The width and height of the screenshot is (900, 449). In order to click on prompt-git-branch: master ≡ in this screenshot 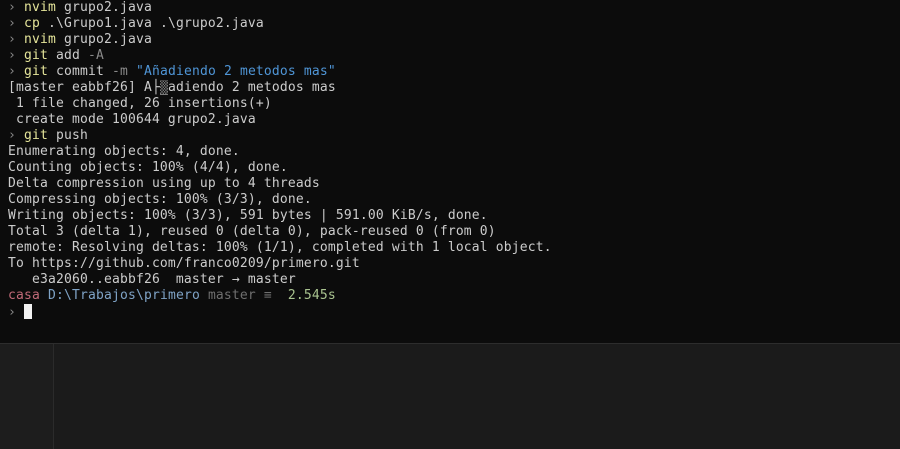, I will do `click(239, 295)`.